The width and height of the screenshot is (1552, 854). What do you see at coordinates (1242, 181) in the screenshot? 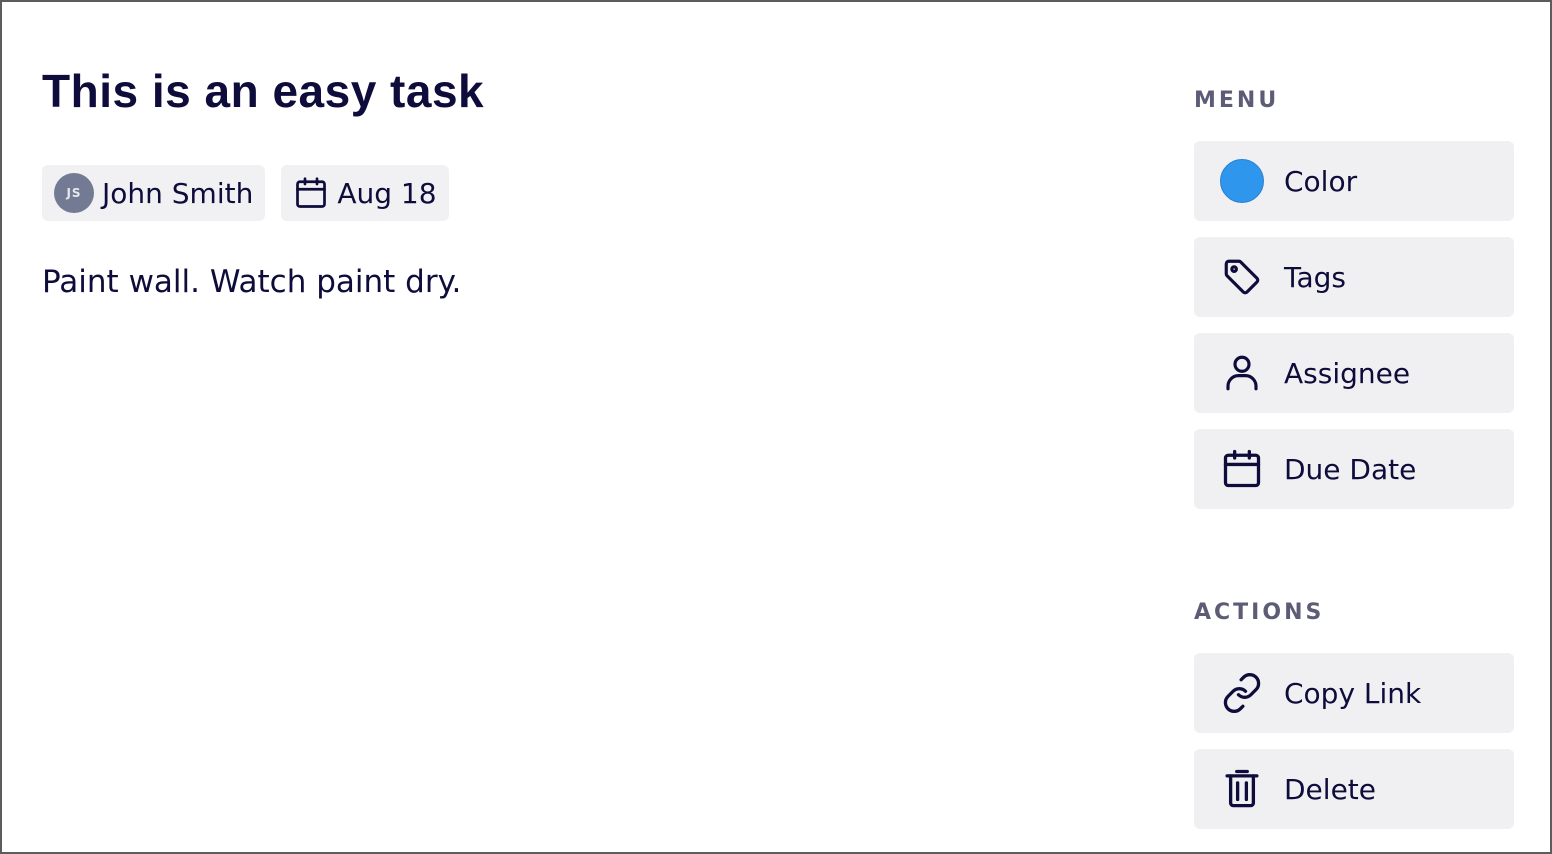
I see `color-swatch-icon` at bounding box center [1242, 181].